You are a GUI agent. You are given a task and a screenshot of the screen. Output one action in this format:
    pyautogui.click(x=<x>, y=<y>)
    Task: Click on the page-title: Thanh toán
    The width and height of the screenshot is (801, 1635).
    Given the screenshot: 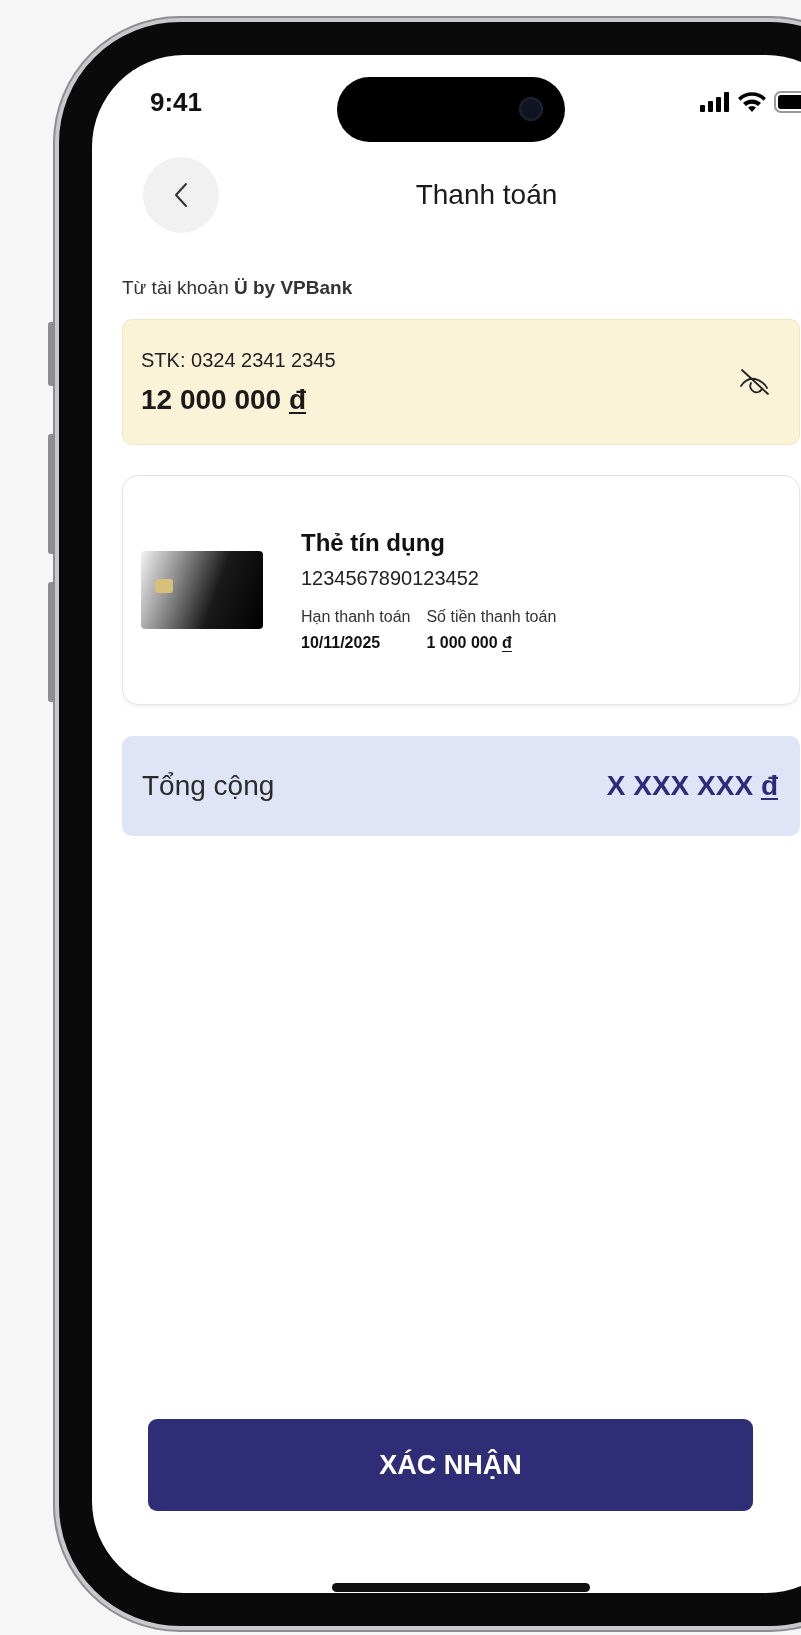 What is the action you would take?
    pyautogui.click(x=486, y=195)
    